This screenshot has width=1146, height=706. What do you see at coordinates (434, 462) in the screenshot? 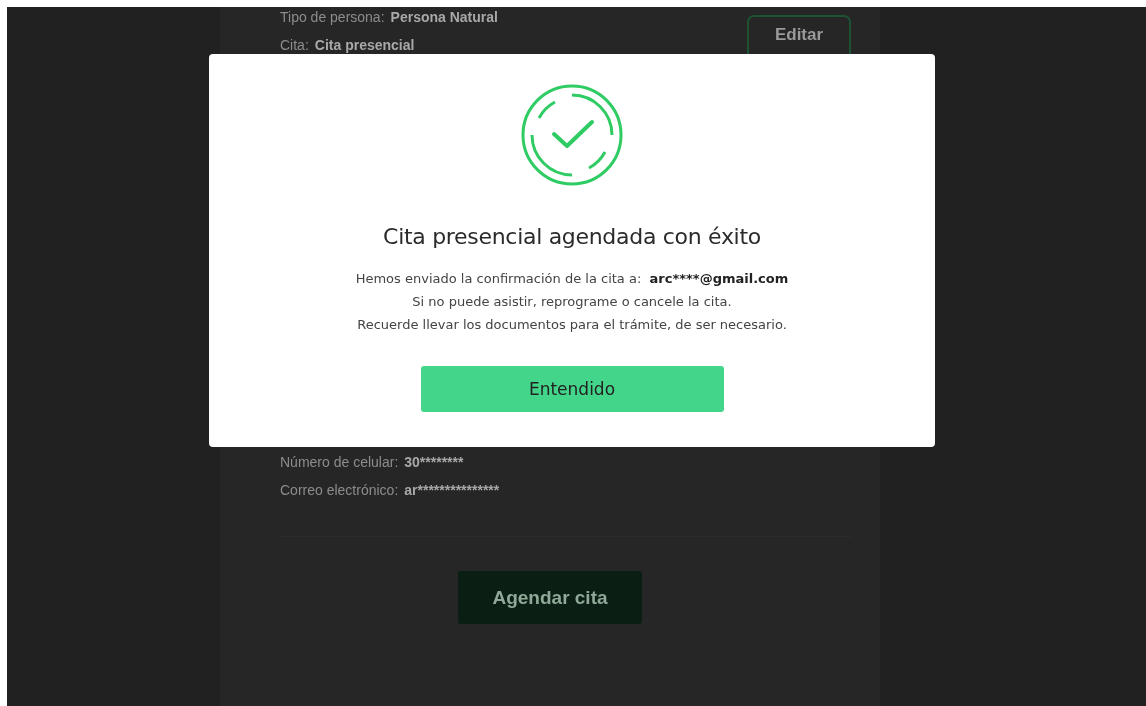
I see `detail-value: 30********` at bounding box center [434, 462].